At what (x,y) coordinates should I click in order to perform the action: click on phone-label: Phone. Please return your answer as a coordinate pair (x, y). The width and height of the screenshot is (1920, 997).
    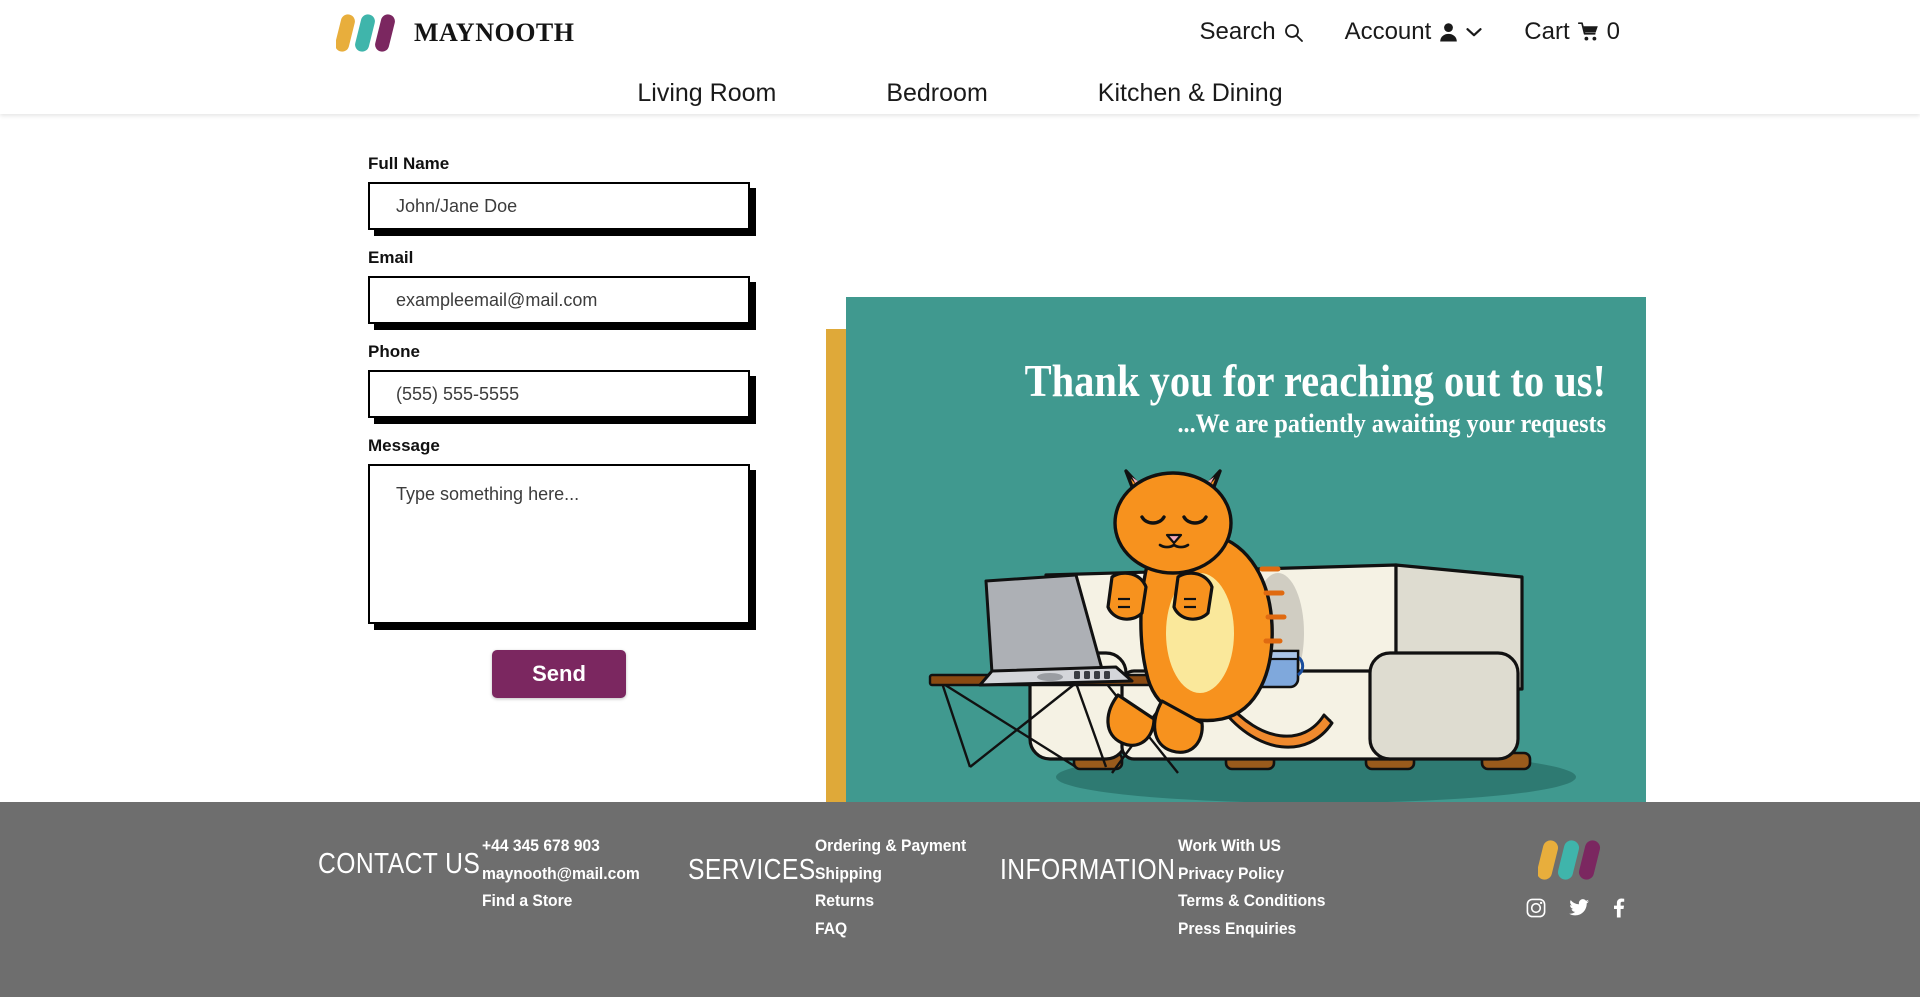
    Looking at the image, I should click on (394, 351).